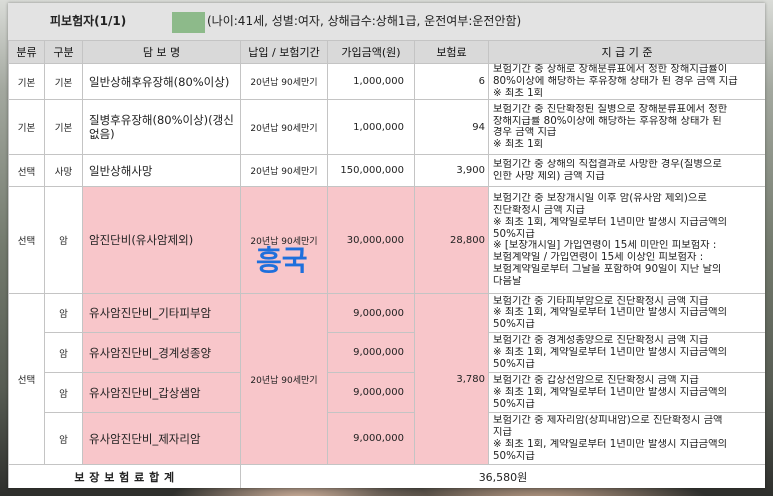 This screenshot has height=496, width=773. What do you see at coordinates (451, 171) in the screenshot?
I see `premium: 3,900` at bounding box center [451, 171].